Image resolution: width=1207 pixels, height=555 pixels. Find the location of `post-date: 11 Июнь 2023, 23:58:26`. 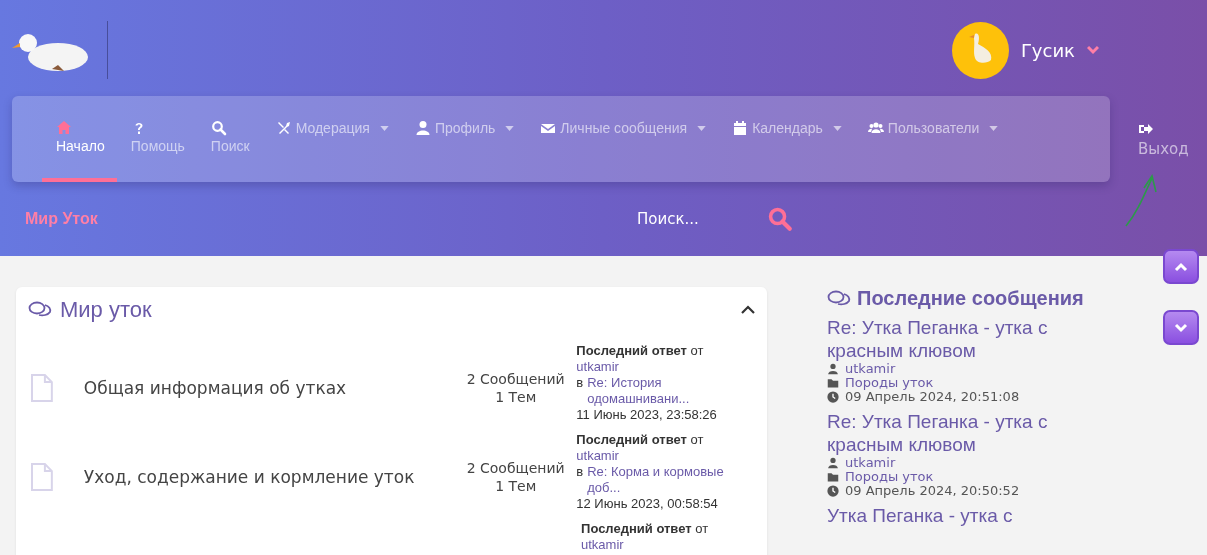

post-date: 11 Июнь 2023, 23:58:26 is located at coordinates (646, 415).